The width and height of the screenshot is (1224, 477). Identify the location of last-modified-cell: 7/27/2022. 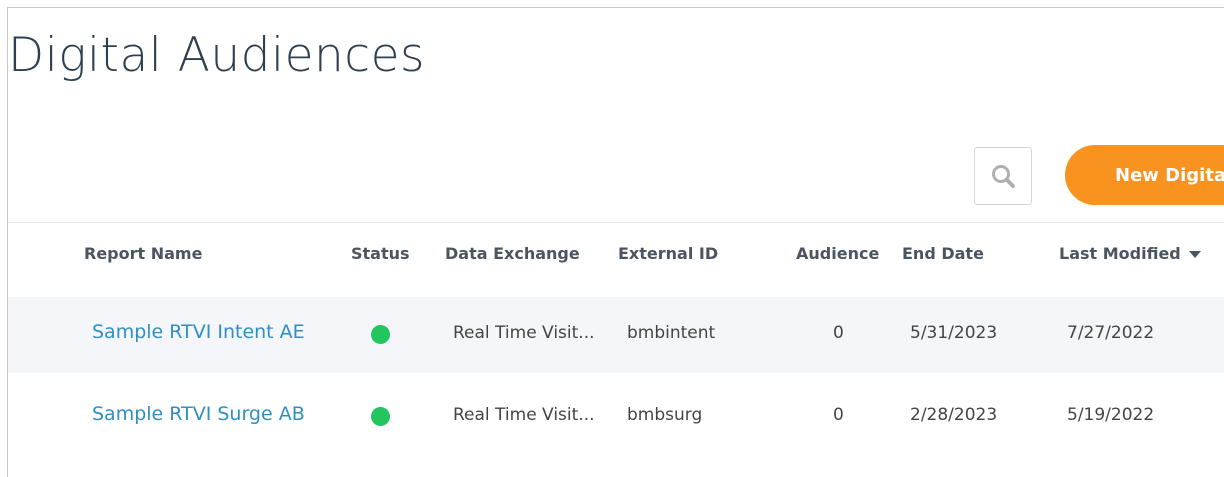
(1111, 333).